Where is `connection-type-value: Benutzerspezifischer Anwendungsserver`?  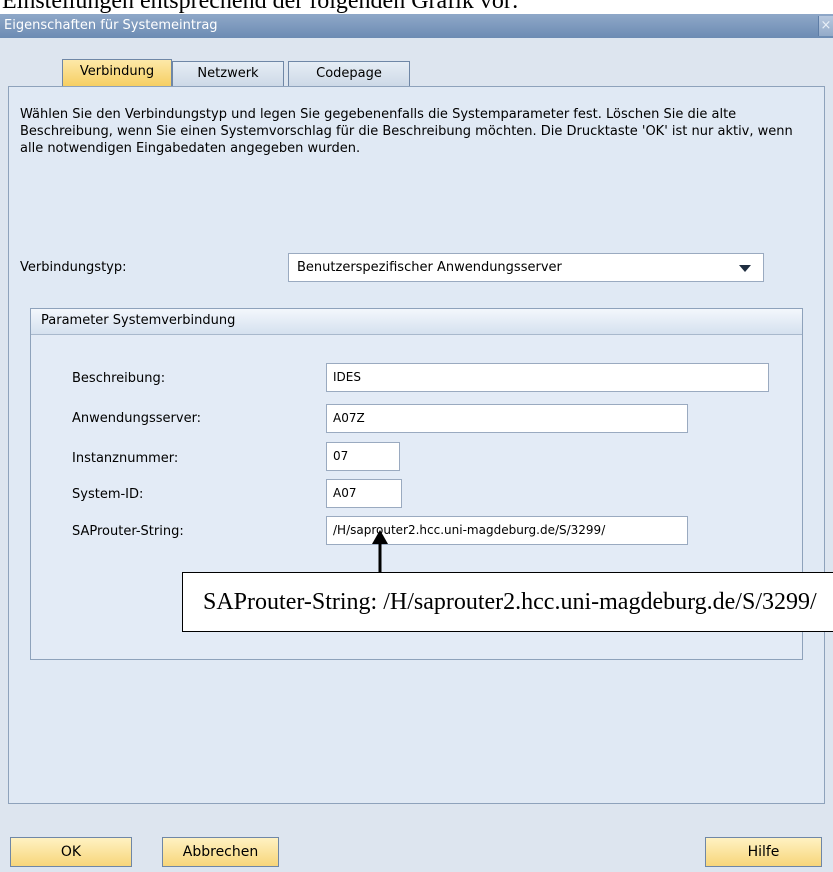
connection-type-value: Benutzerspezifischer Anwendungsserver is located at coordinates (429, 267).